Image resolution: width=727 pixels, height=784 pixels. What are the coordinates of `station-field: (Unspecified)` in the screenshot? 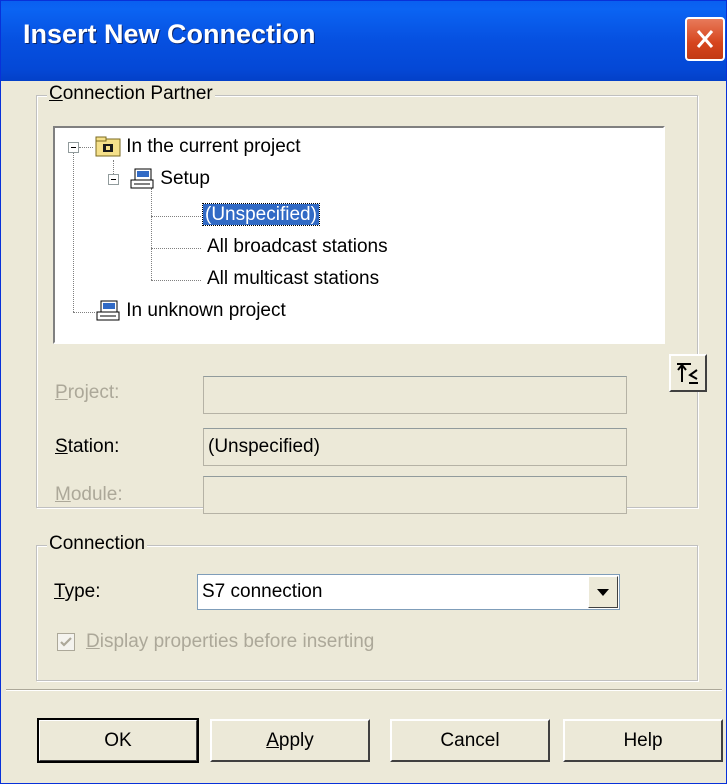 It's located at (415, 447).